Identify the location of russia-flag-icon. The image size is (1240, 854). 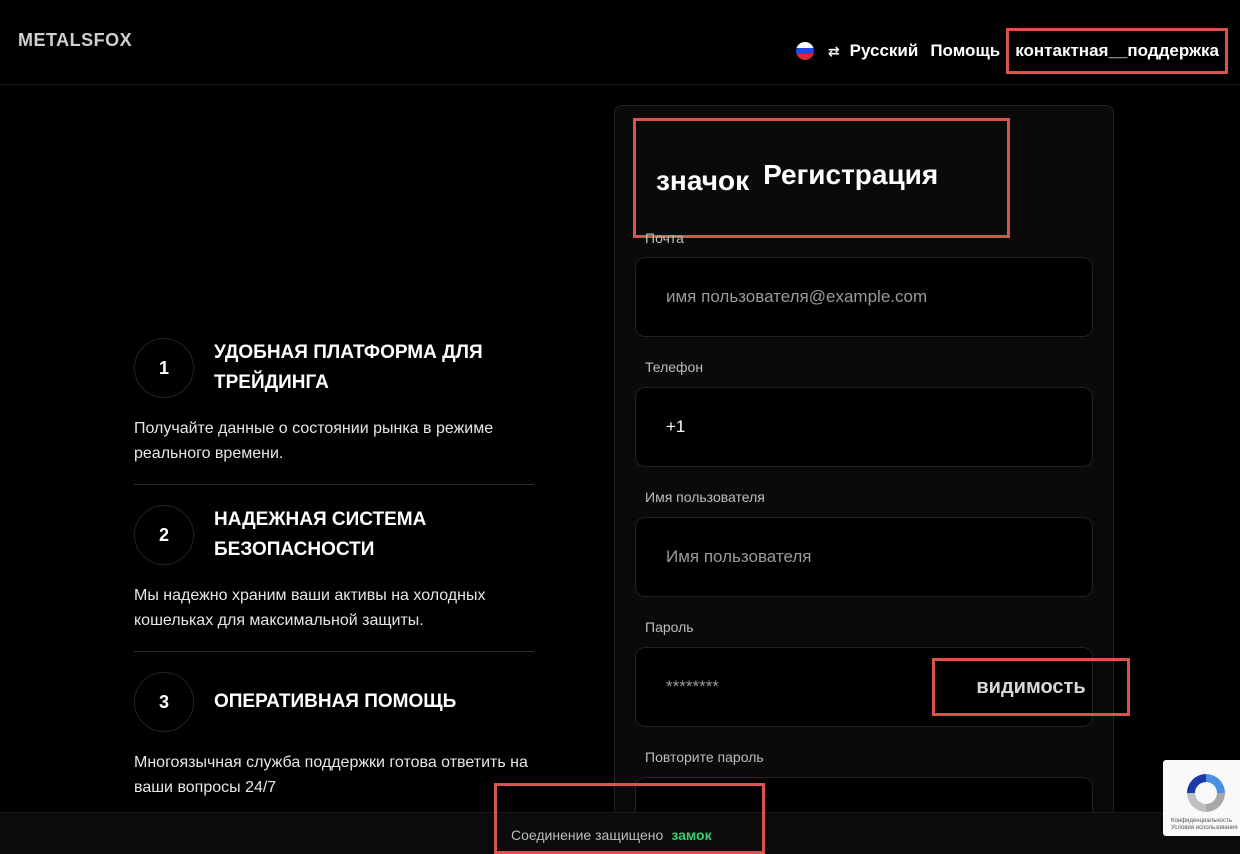
(804, 51).